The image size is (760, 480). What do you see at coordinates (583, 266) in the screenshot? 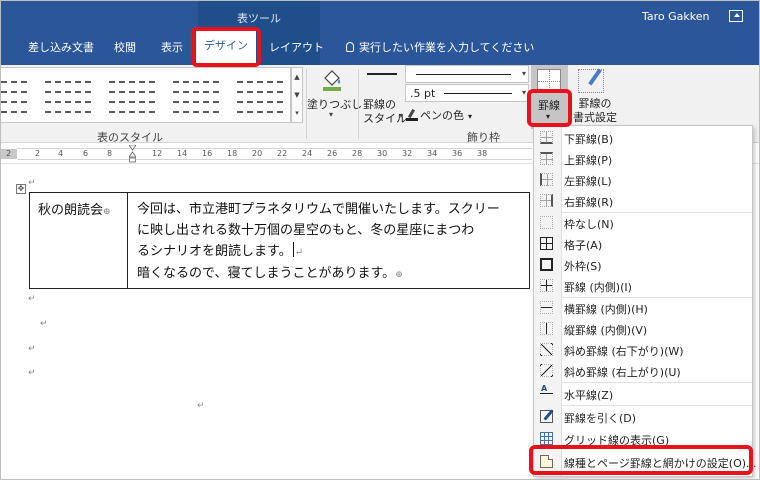
I see `menu-item-label: 外枠(S)` at bounding box center [583, 266].